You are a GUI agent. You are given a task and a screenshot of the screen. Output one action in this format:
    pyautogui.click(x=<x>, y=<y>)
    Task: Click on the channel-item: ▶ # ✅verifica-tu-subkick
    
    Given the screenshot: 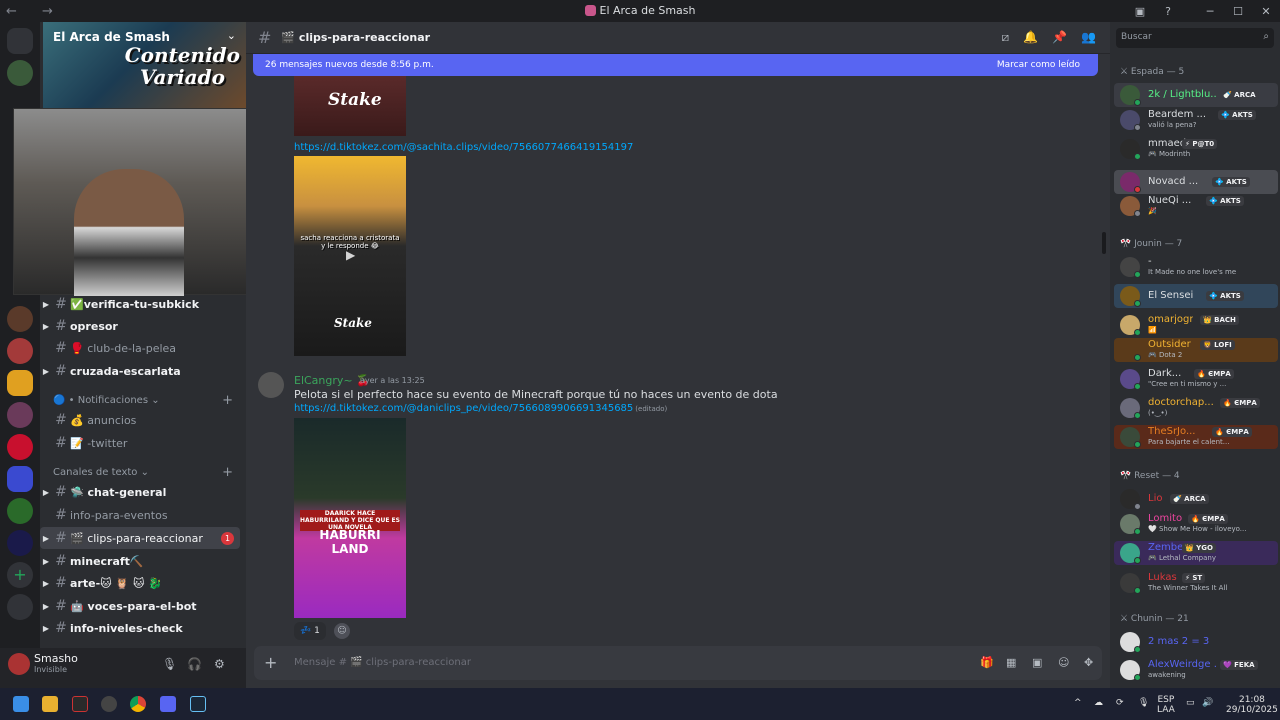 What is the action you would take?
    pyautogui.click(x=140, y=304)
    